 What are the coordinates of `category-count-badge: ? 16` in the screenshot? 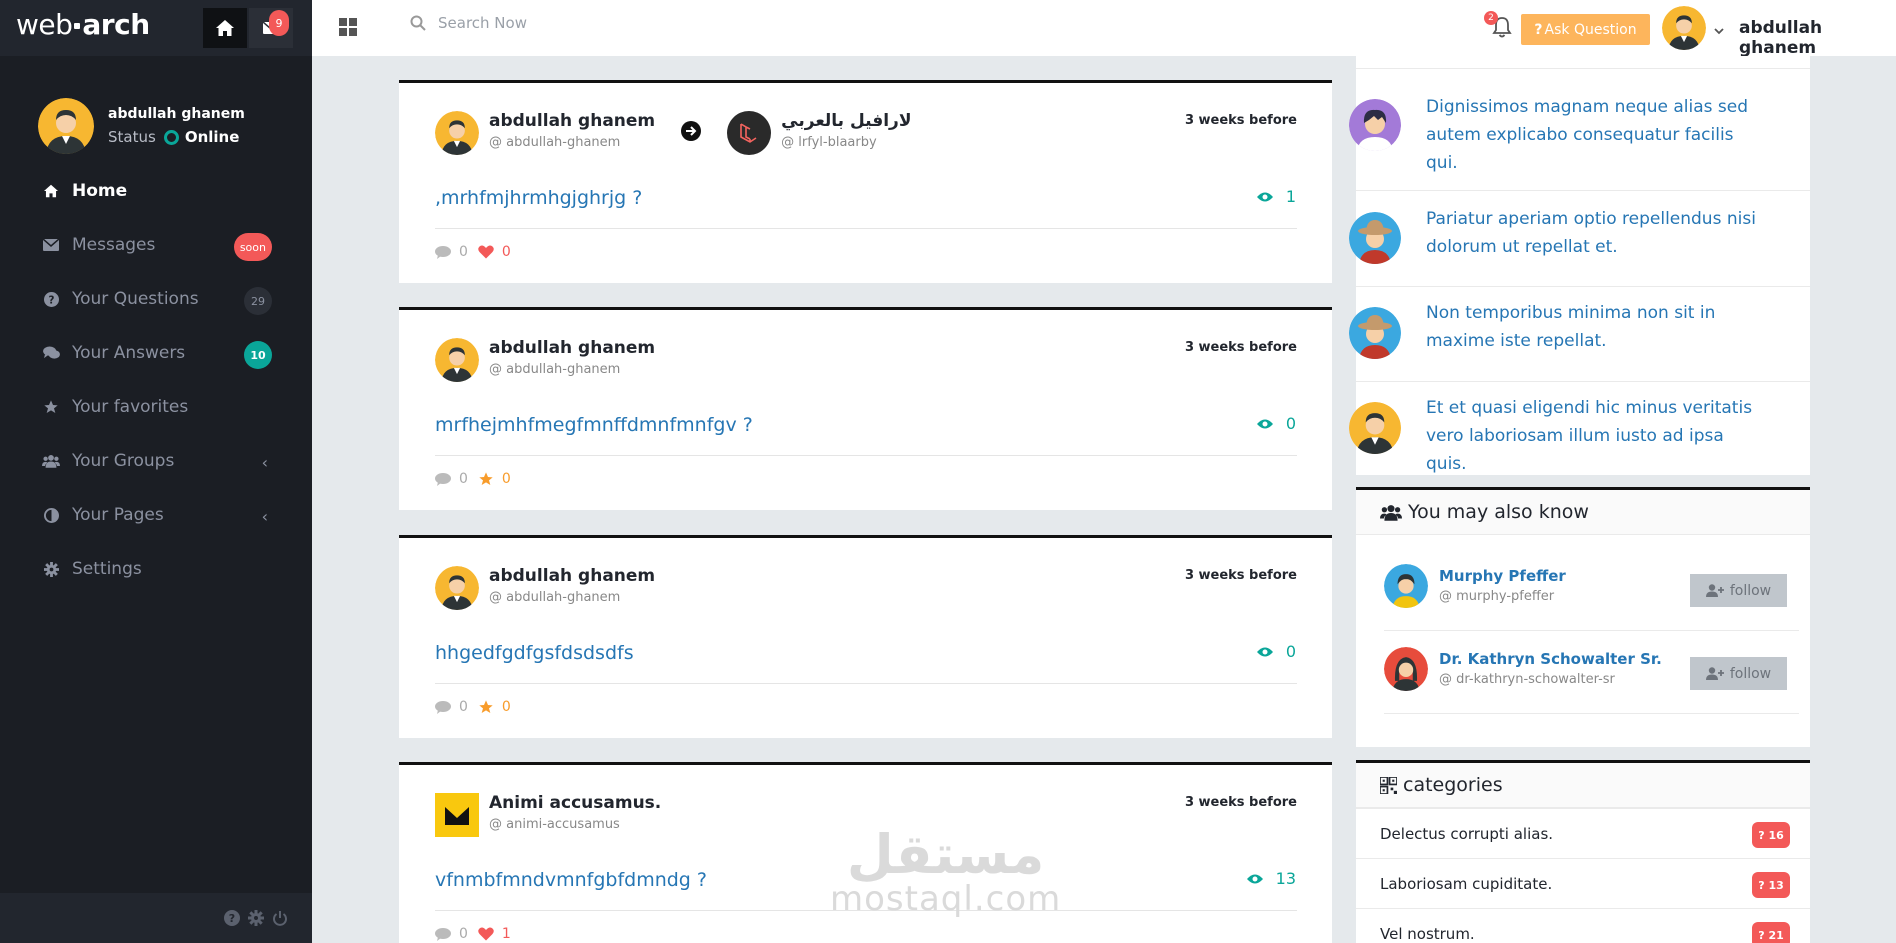 It's located at (1771, 835).